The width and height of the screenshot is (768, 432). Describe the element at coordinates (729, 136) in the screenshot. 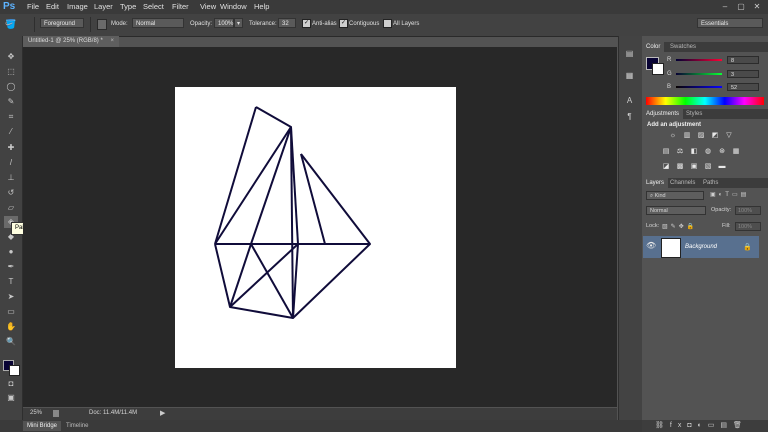

I see `vibrance-icon: ▽` at that location.